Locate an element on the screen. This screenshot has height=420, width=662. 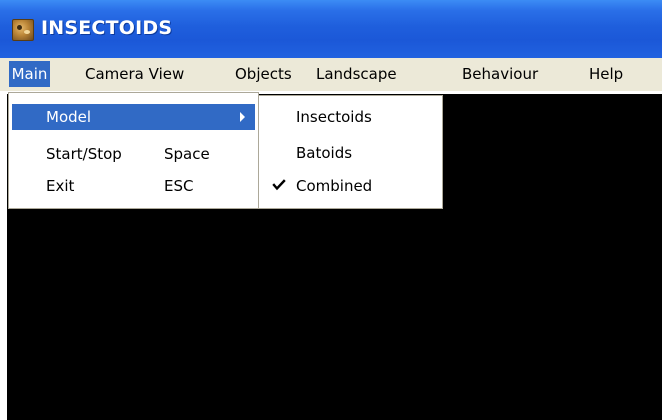
submenu-arrow-icon is located at coordinates (242, 117).